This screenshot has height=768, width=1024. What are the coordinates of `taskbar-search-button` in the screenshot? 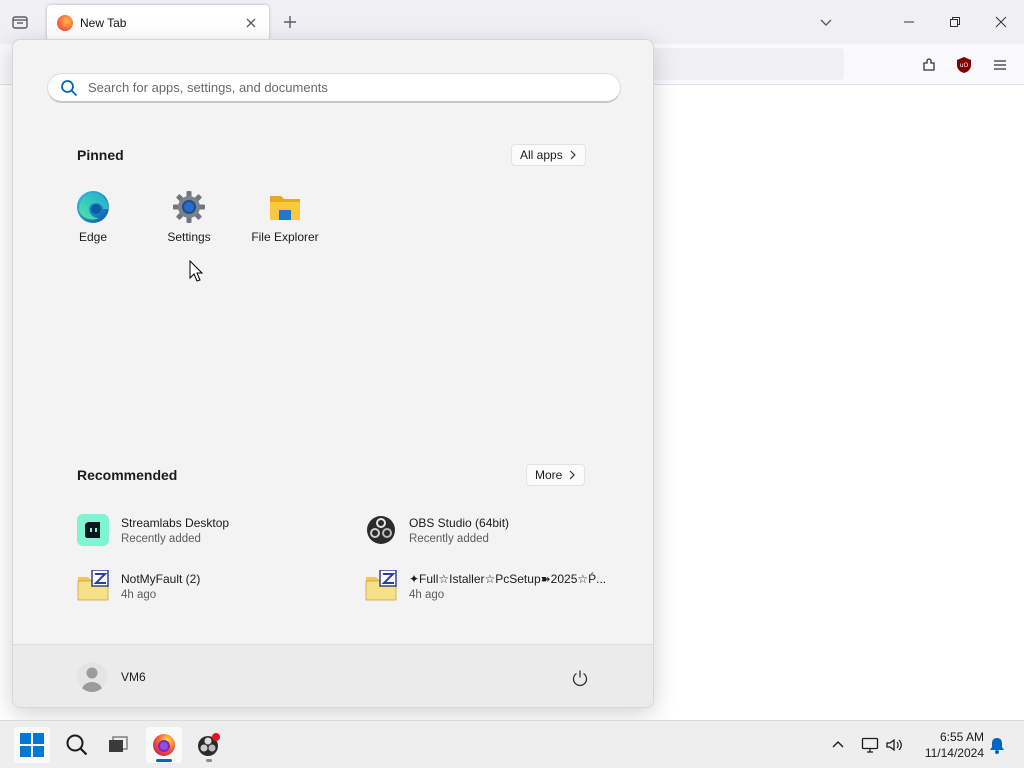 It's located at (77, 745).